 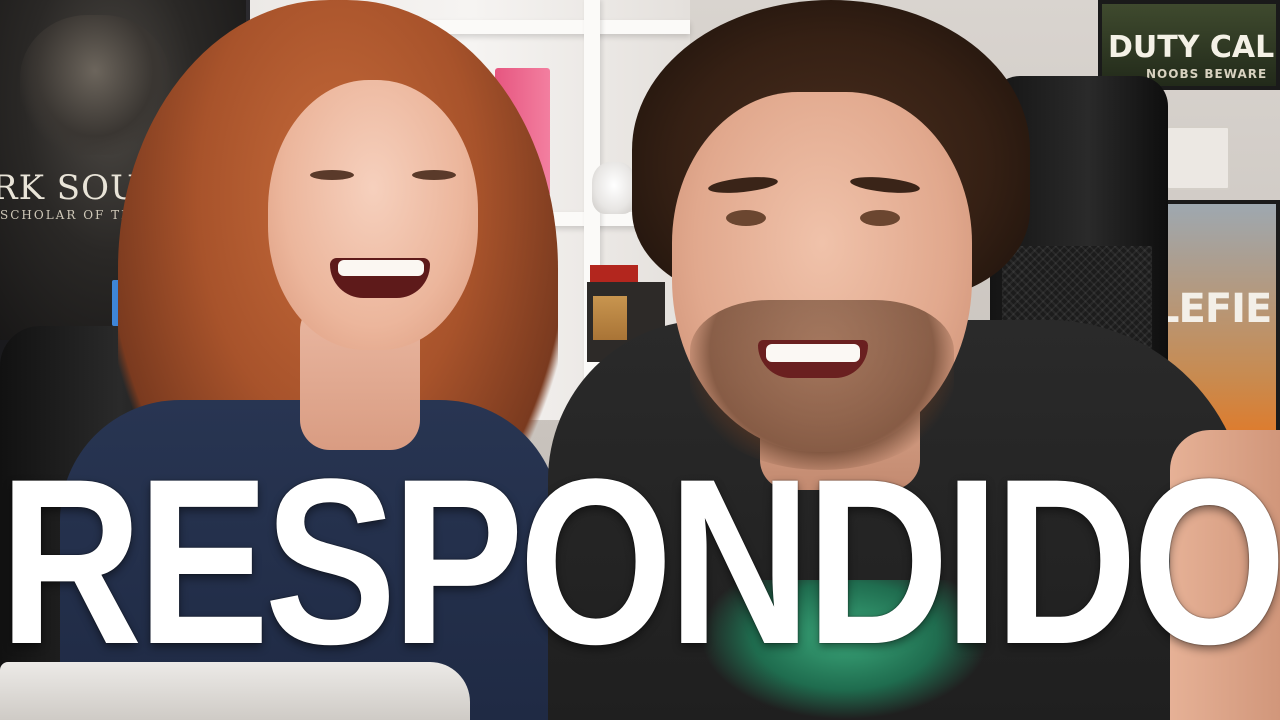 I want to click on man-teeth, so click(x=813, y=353).